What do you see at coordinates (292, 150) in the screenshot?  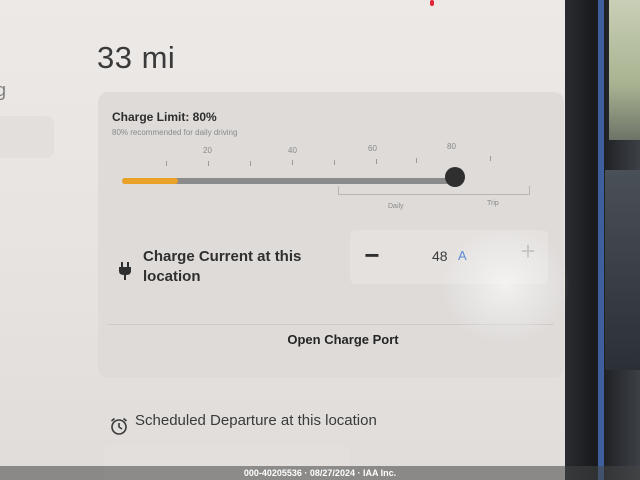 I see `scale-label-40: 40` at bounding box center [292, 150].